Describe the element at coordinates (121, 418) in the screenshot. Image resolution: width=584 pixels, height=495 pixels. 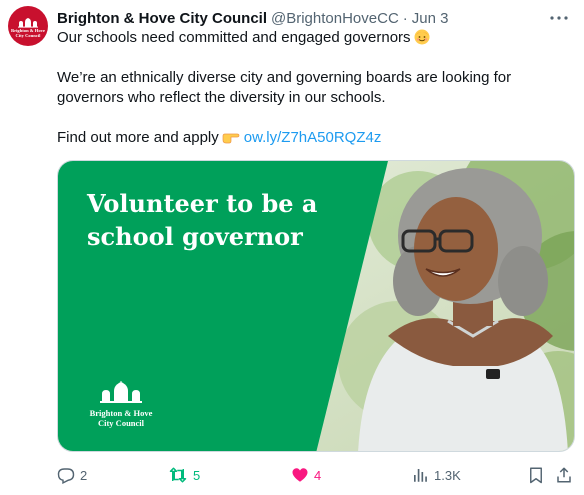
I see `logo-label: Brighton & Hove City Council` at that location.